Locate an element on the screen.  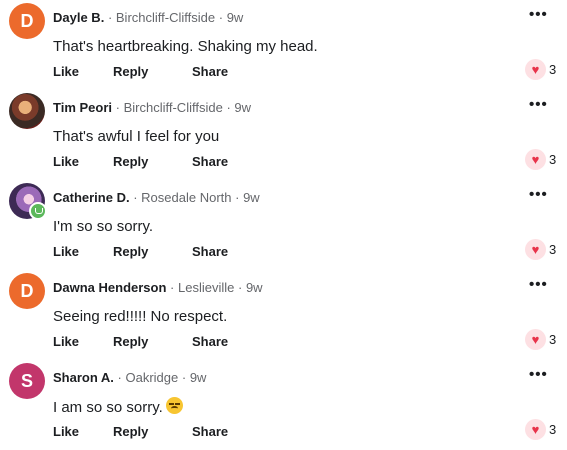
comment-meta: Tim Peori · Birchcliff-Cliffside · 9w is located at coordinates (152, 108).